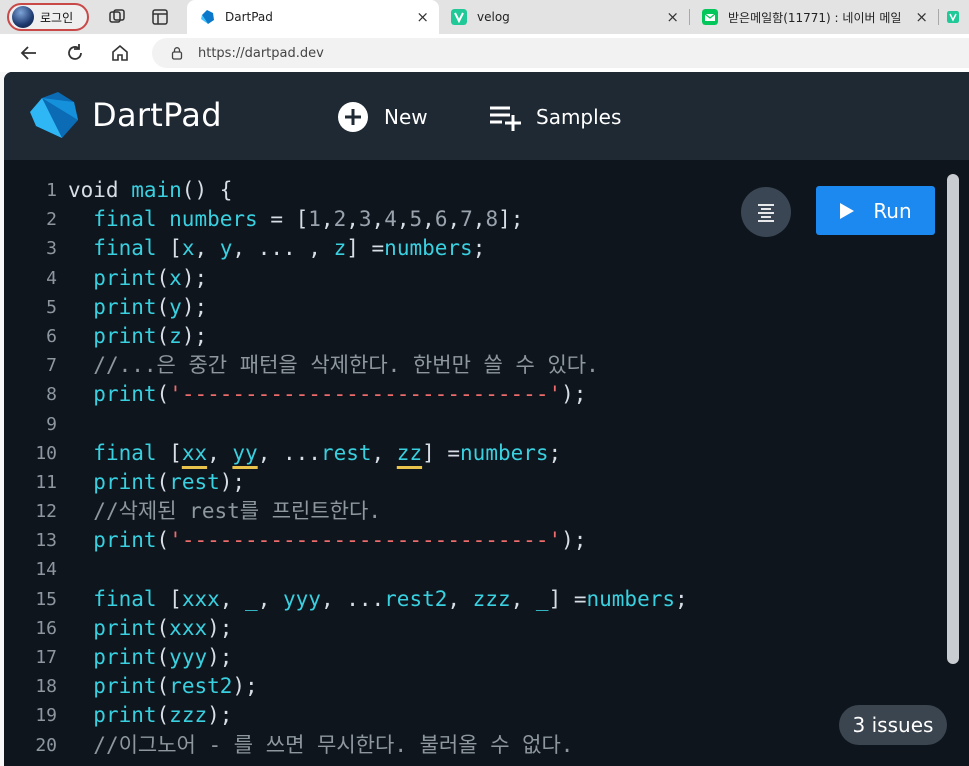 The image size is (969, 766). Describe the element at coordinates (382, 117) in the screenshot. I see `new-button: New` at that location.